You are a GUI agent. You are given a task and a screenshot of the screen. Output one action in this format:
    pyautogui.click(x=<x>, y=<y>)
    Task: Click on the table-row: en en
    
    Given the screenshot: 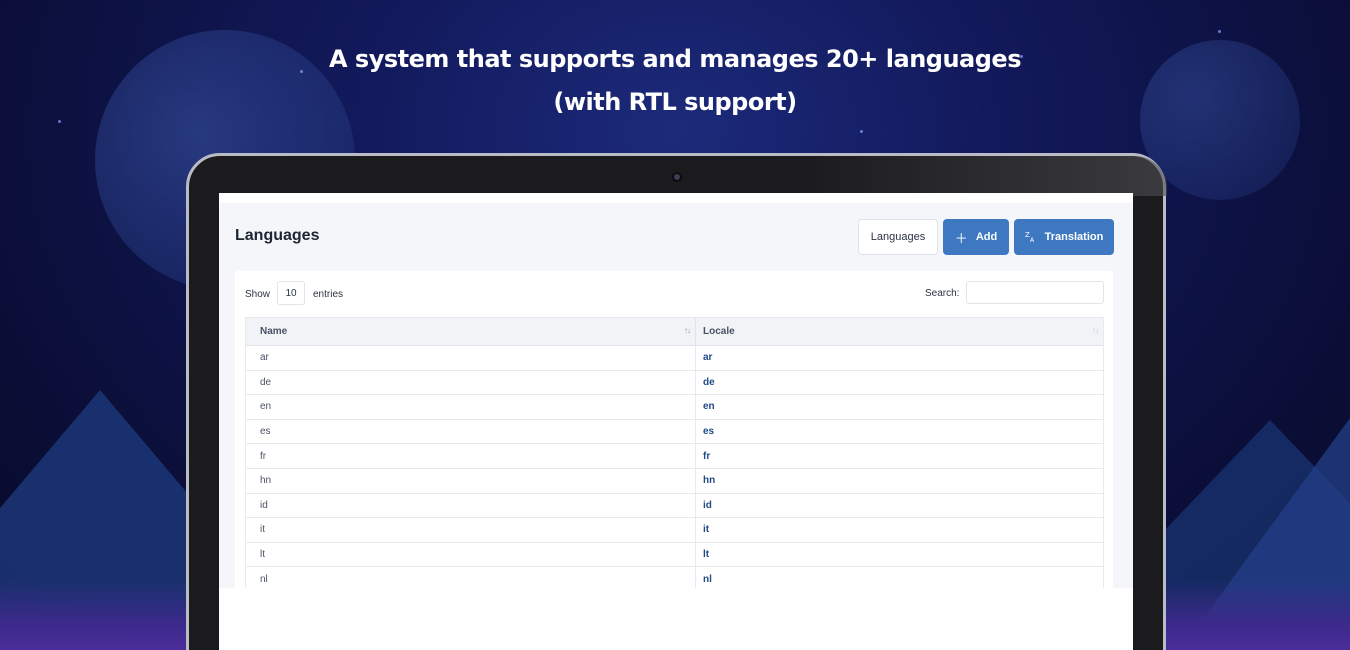 What is the action you would take?
    pyautogui.click(x=674, y=407)
    